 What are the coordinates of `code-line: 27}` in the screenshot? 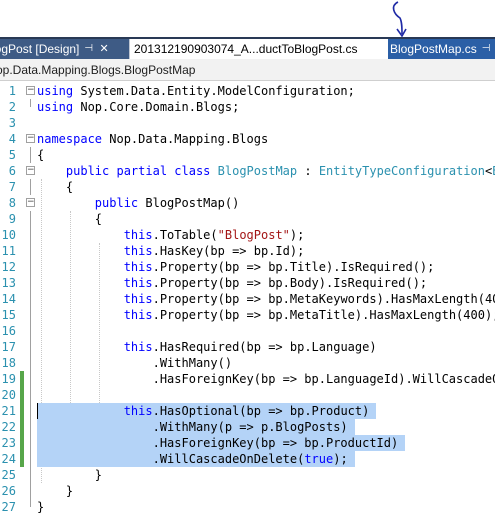 It's located at (247, 507).